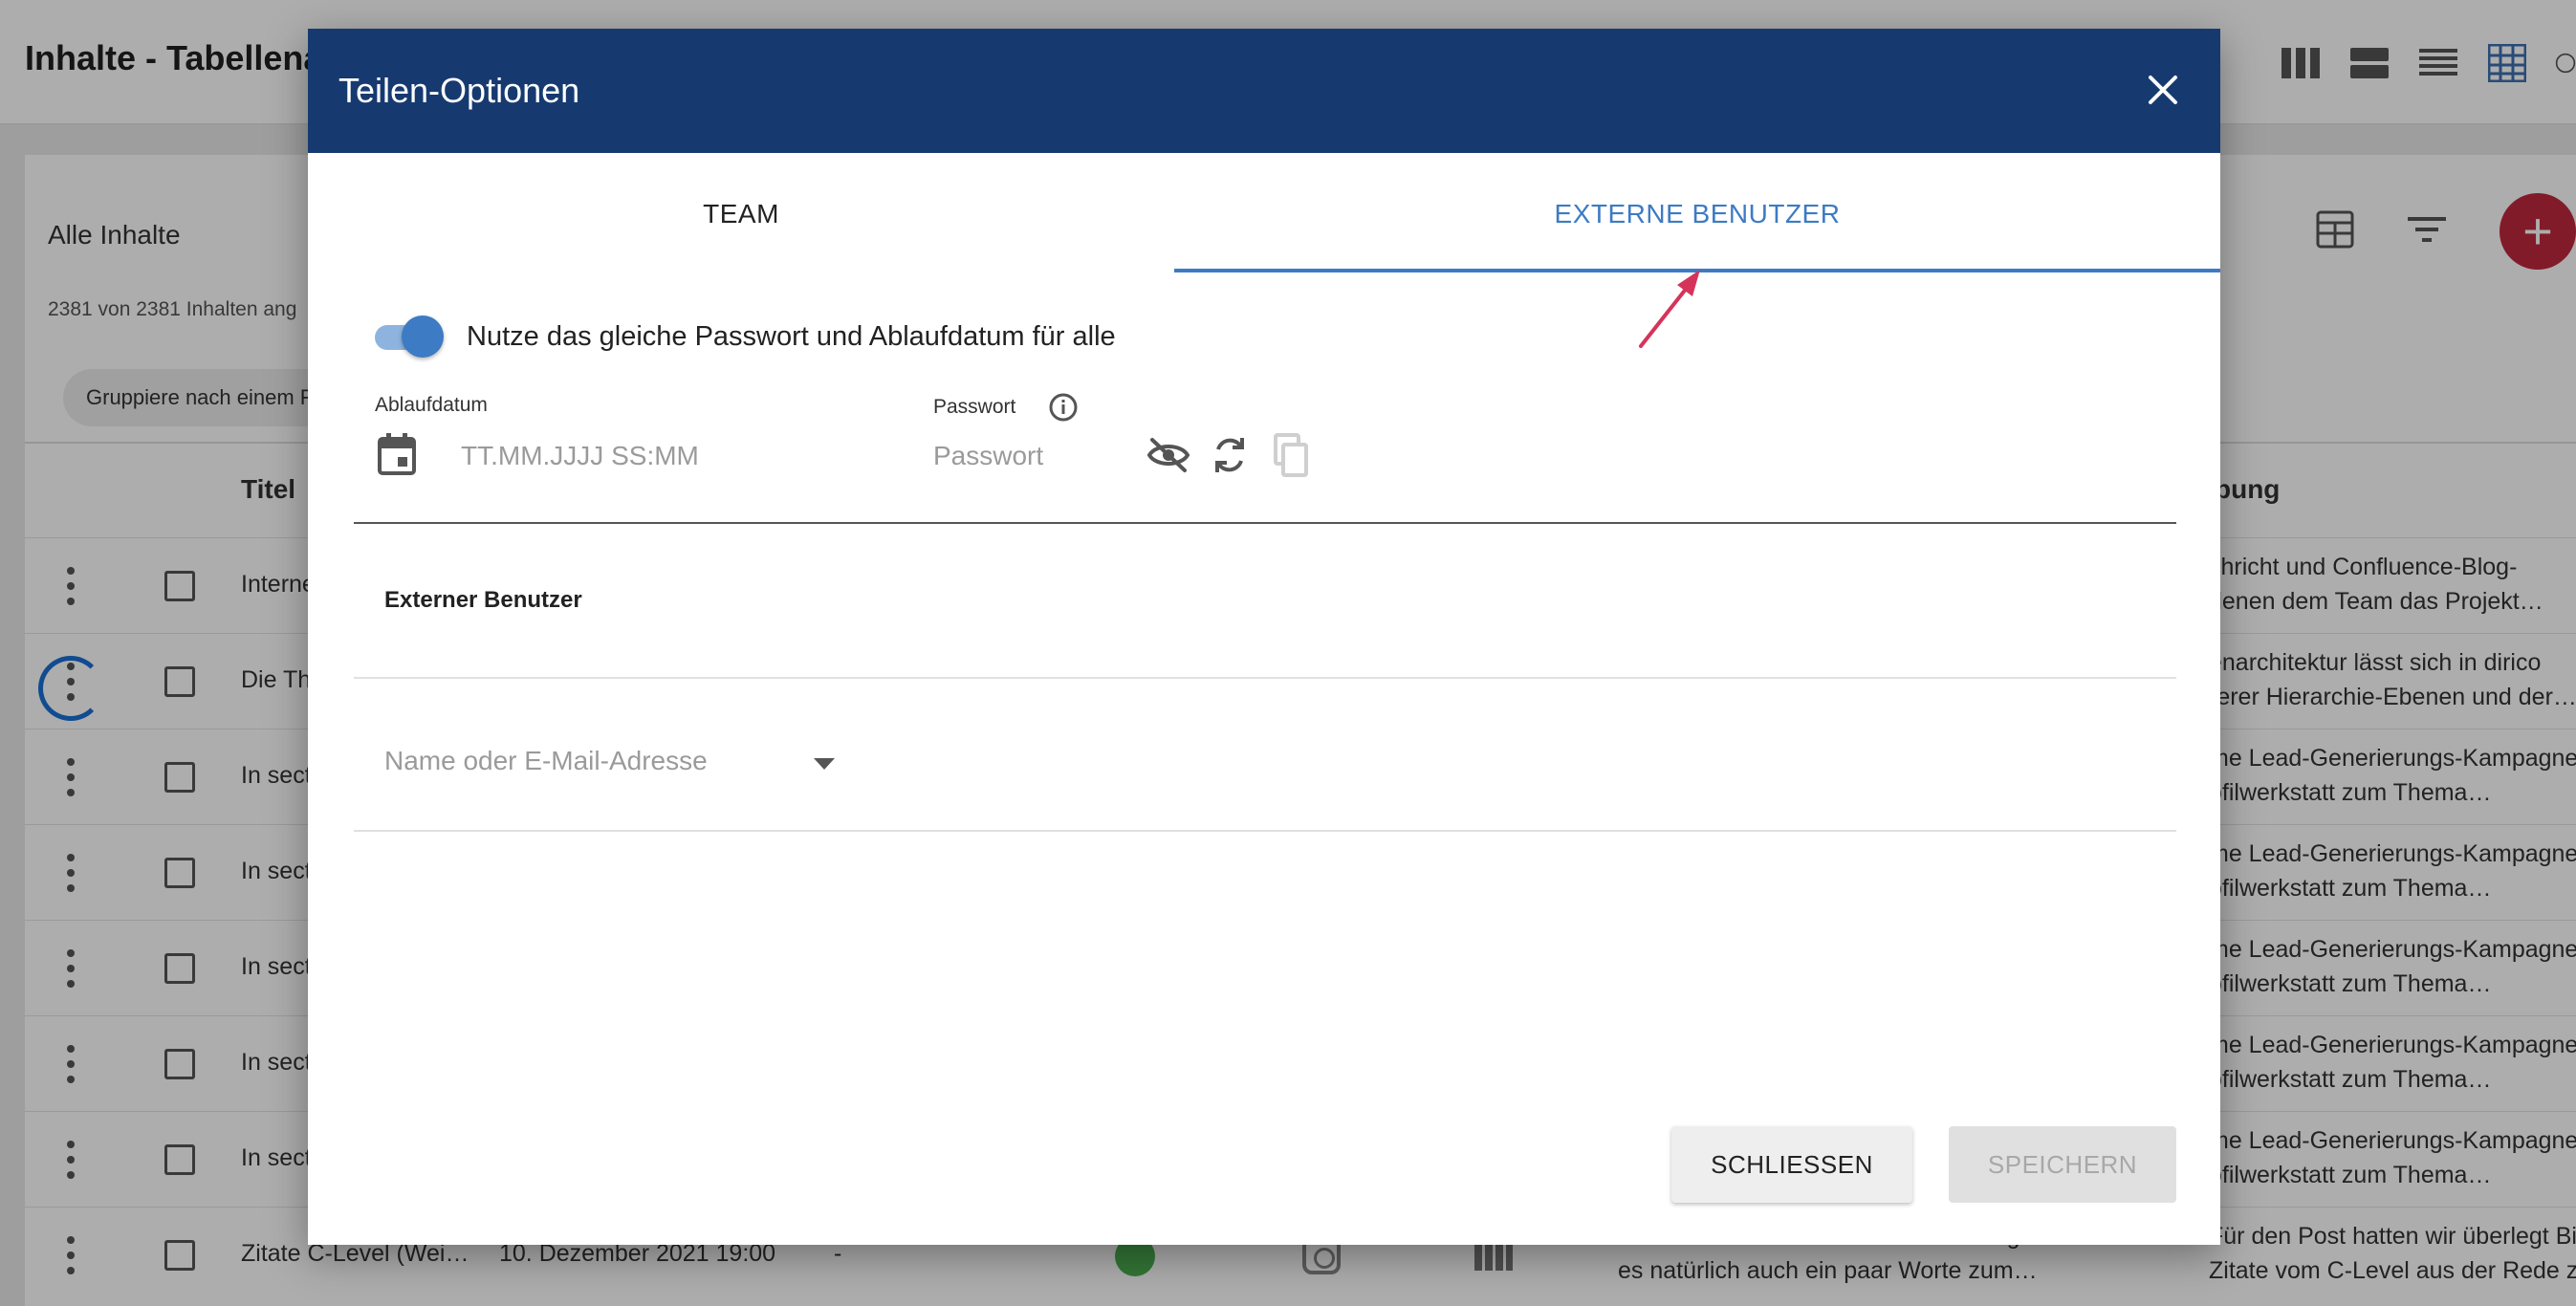  Describe the element at coordinates (409, 337) in the screenshot. I see `same-password-toggle` at that location.